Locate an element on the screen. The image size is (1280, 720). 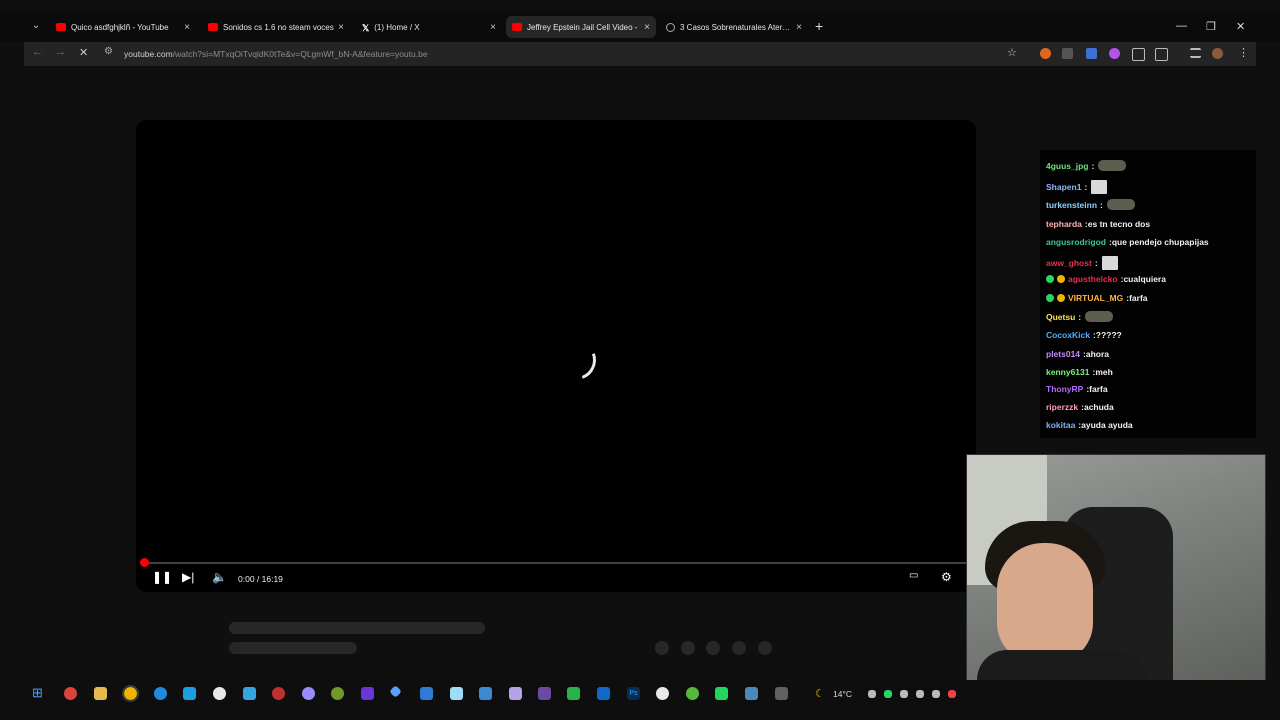
minecraft-icon is located at coordinates (573, 693).